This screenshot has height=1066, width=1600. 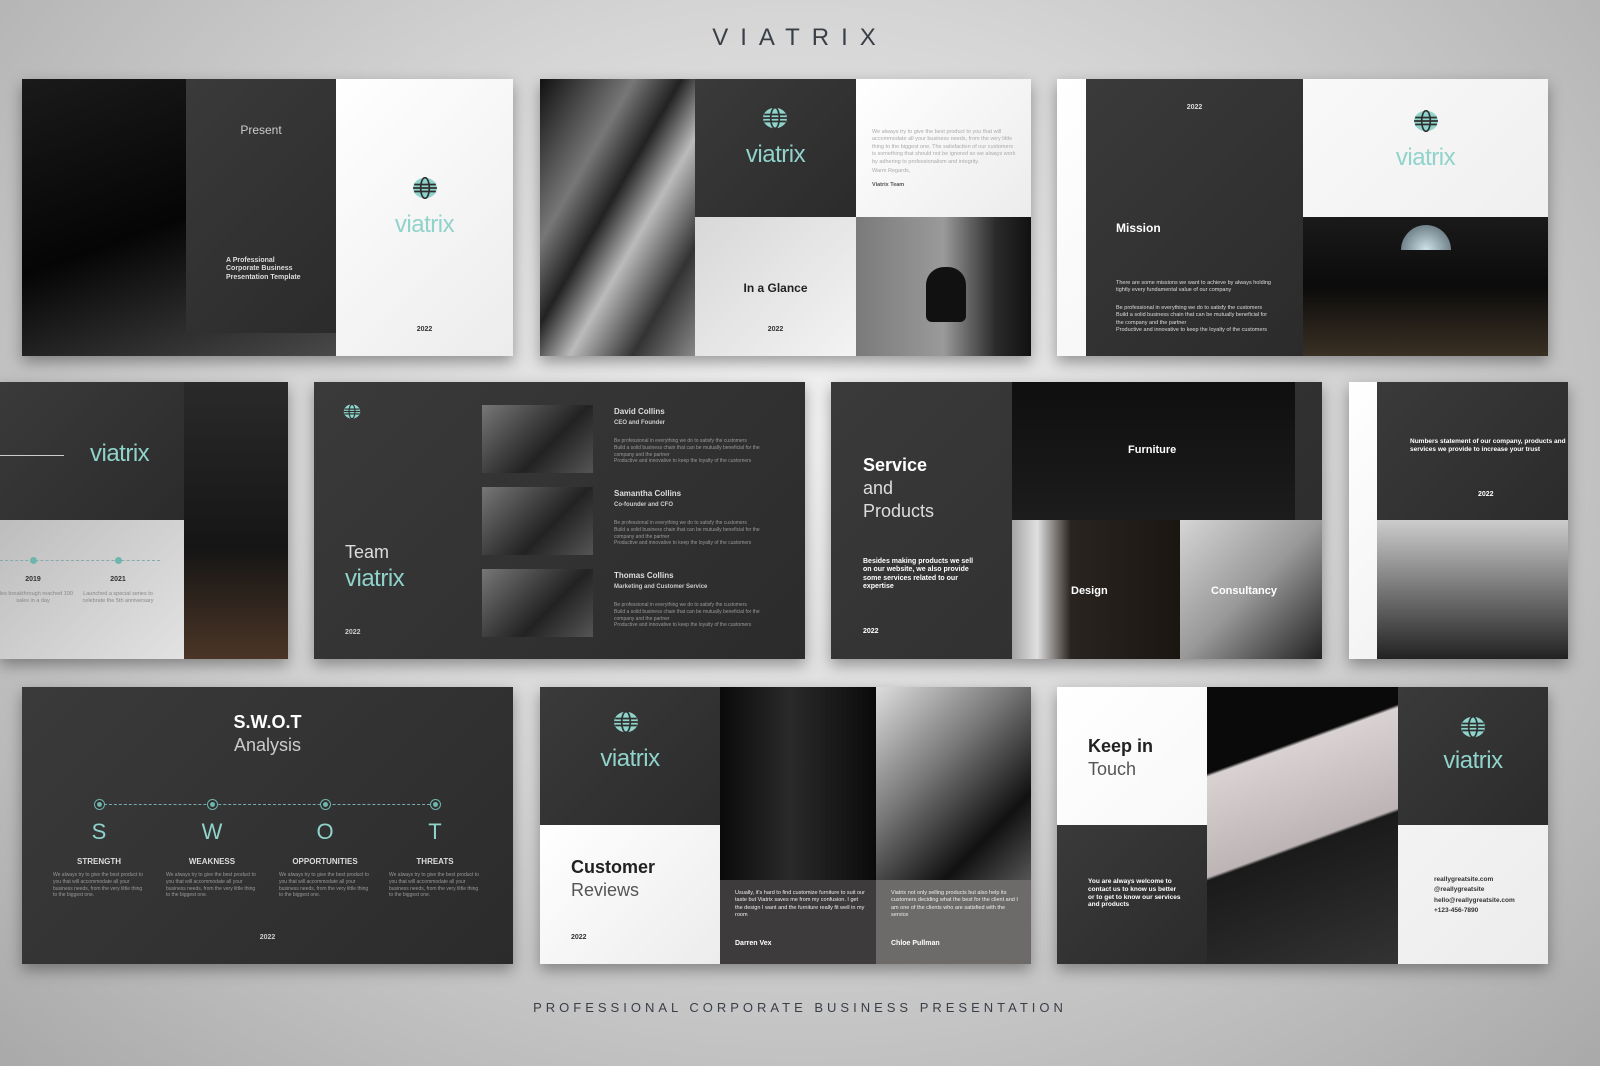 I want to click on architecture-photo, so click(x=1302, y=825).